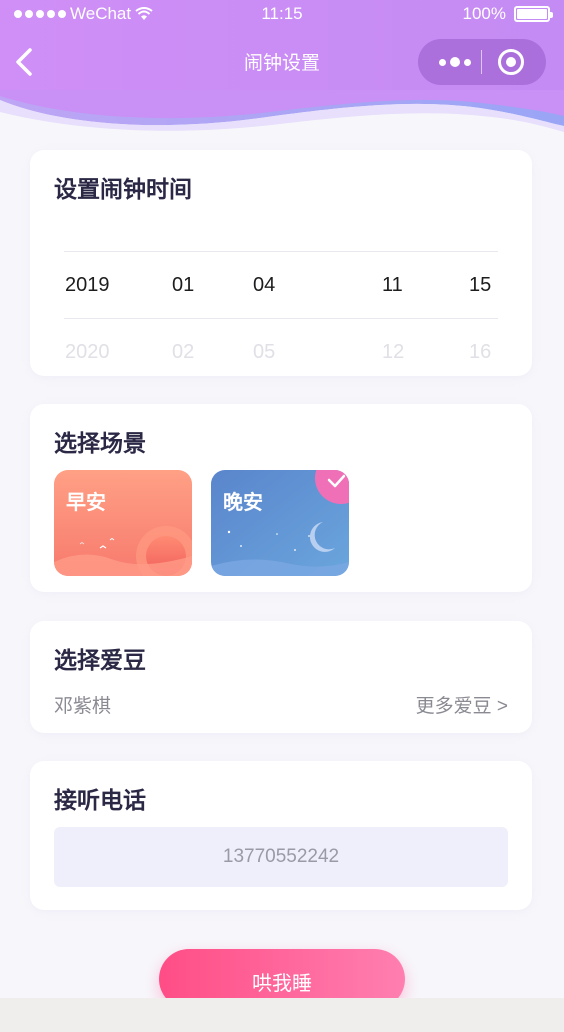 The image size is (564, 1032). What do you see at coordinates (480, 352) in the screenshot?
I see `picker-minute-next: 16` at bounding box center [480, 352].